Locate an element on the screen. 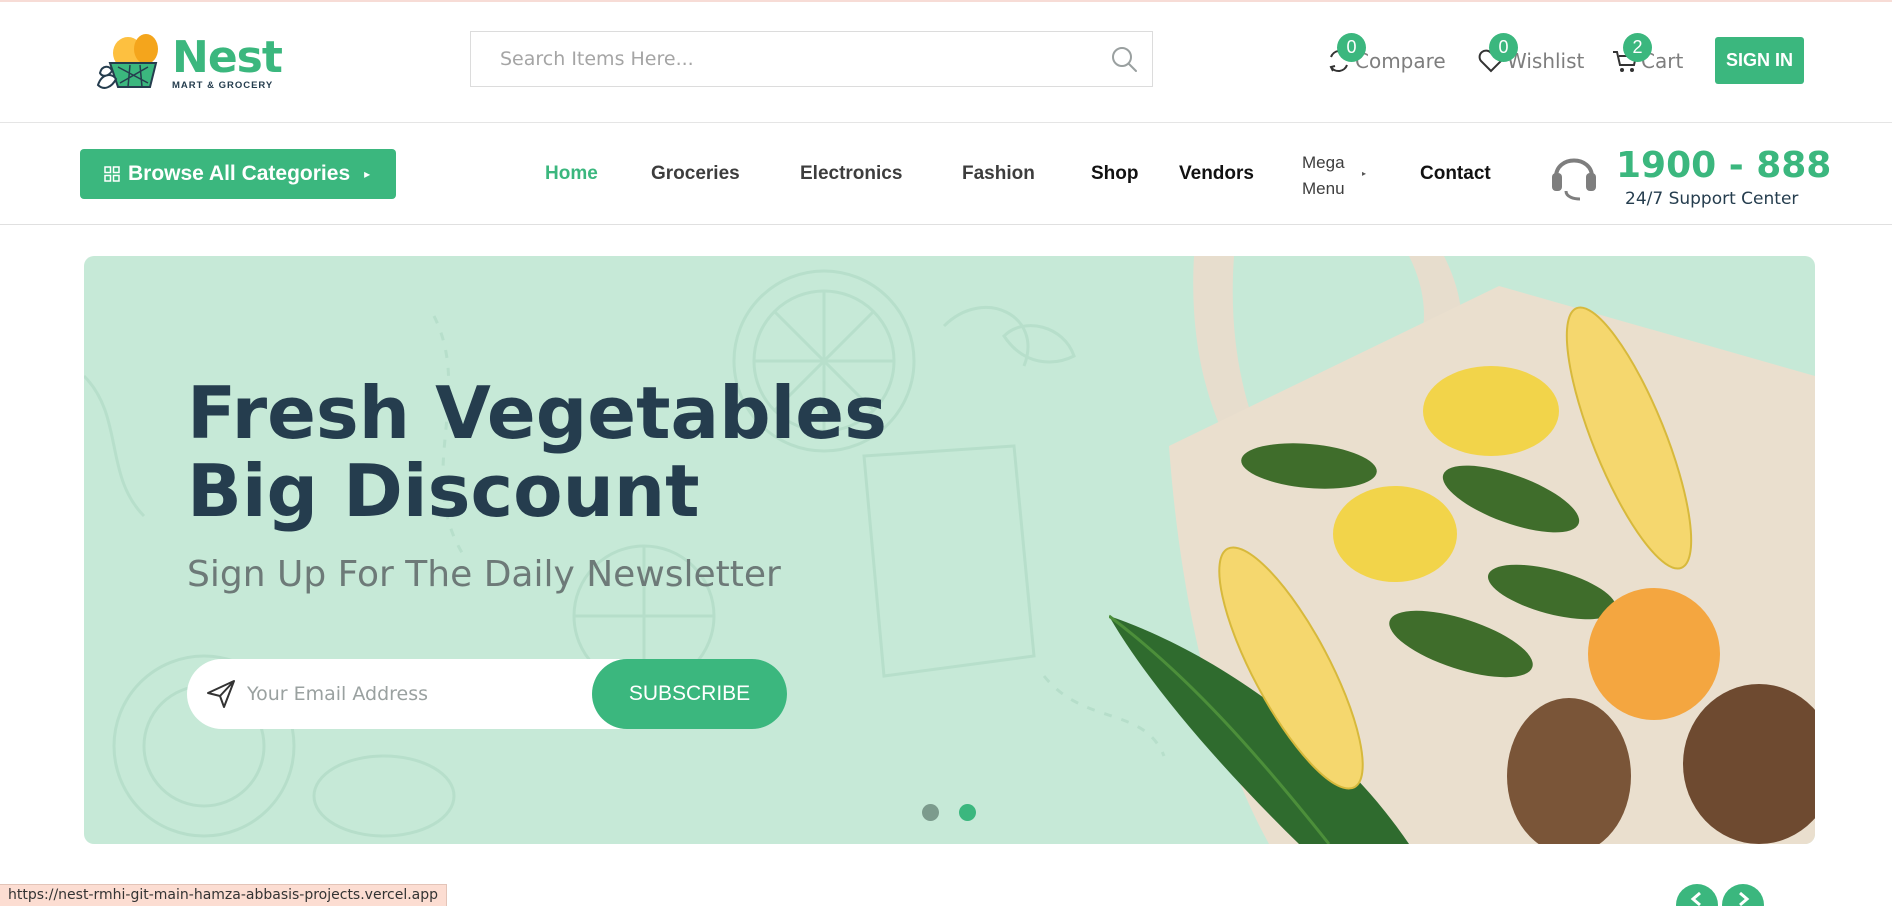  newsletter-form: SUBSCRIBE is located at coordinates (487, 694).